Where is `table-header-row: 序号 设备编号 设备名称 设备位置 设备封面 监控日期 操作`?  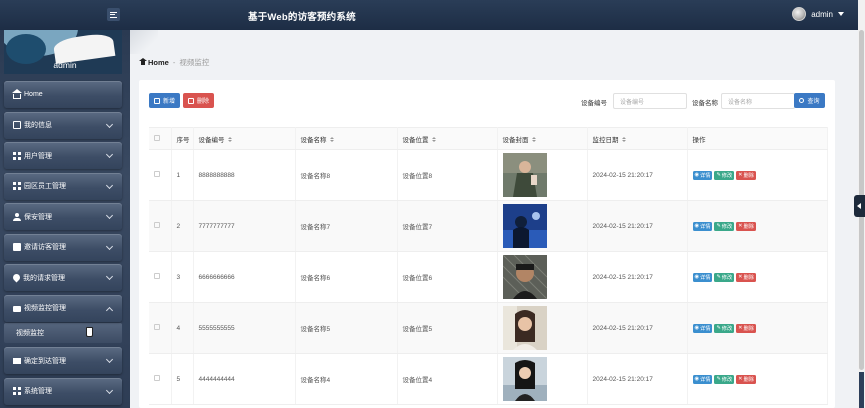 table-header-row: 序号 设备编号 设备名称 设备位置 设备封面 监控日期 操作 is located at coordinates (488, 138).